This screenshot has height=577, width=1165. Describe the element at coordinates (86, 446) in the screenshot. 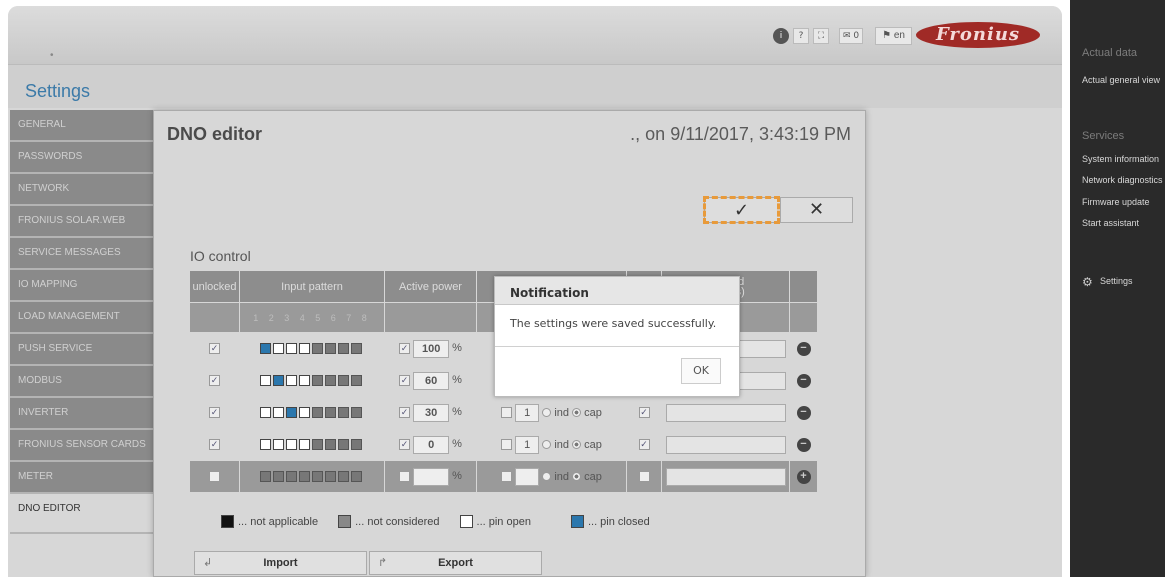

I see `sidebar-item-sensor-cards: FRONIUS SENSOR CARDS` at that location.